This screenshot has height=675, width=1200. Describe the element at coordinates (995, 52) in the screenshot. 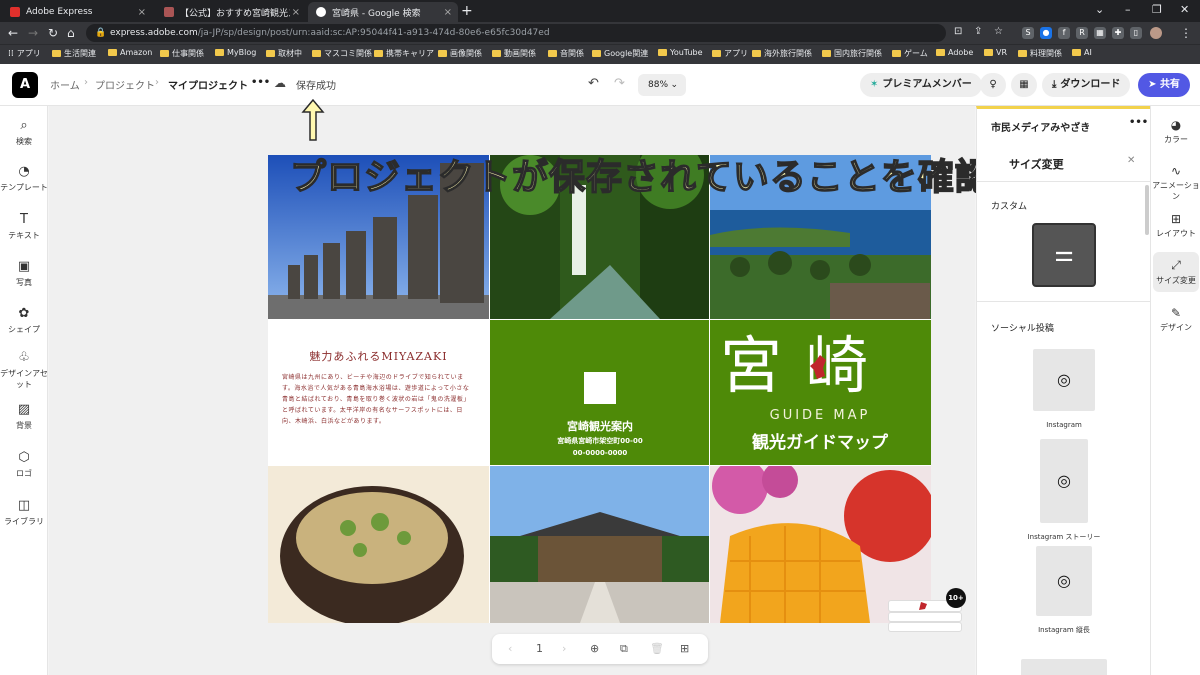

I see `bookmark-item: VR` at that location.